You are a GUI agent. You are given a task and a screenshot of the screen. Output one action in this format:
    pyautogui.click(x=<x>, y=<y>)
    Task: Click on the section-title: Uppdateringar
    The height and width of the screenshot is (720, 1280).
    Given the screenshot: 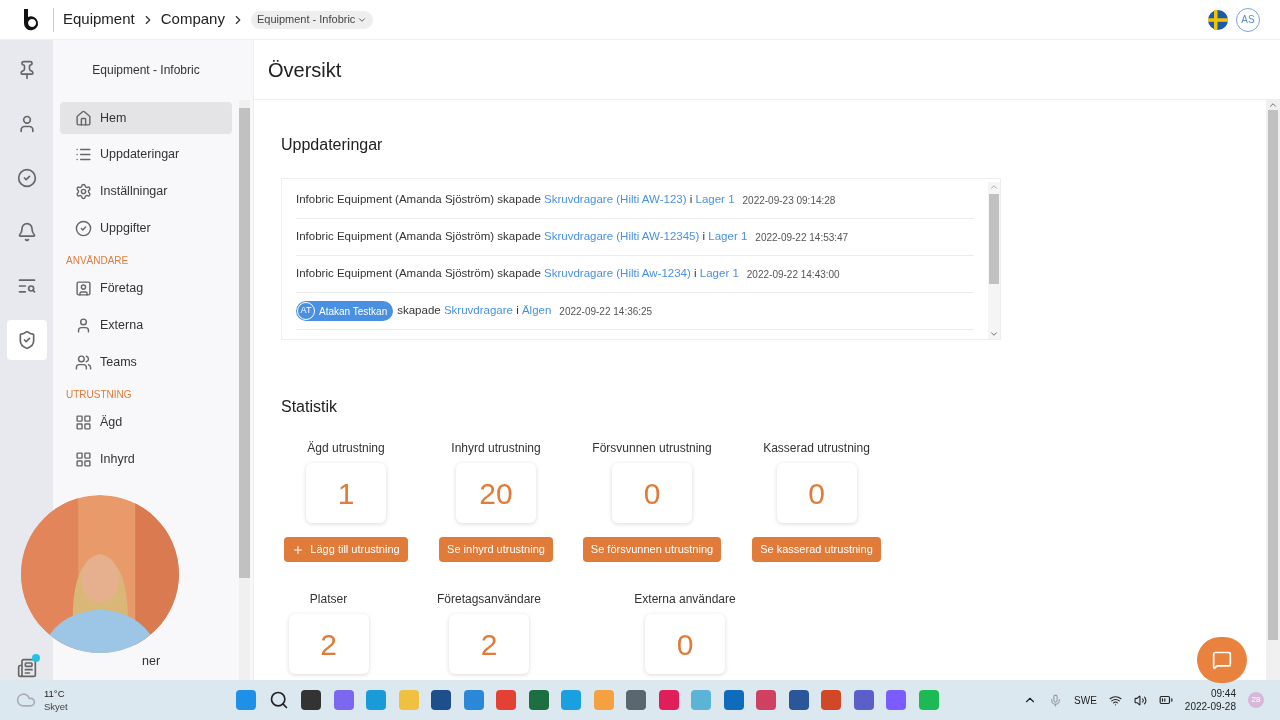 What is the action you would take?
    pyautogui.click(x=332, y=145)
    